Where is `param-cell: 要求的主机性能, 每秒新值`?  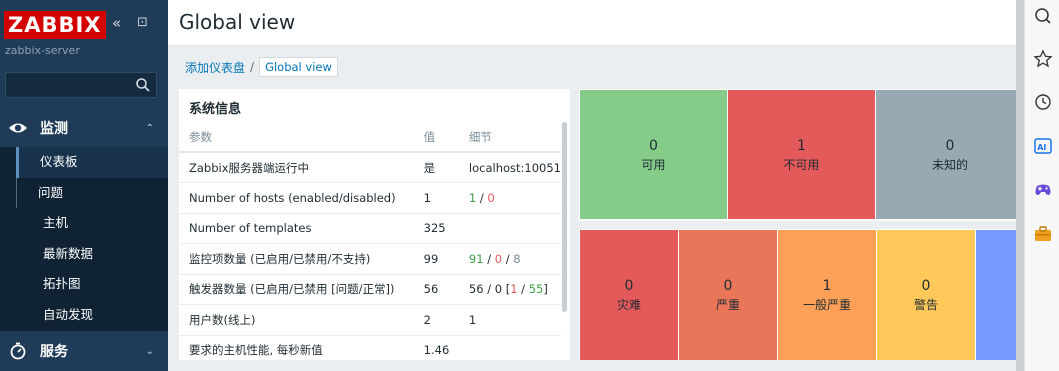 param-cell: 要求的主机性能, 每秒新值 is located at coordinates (296, 347).